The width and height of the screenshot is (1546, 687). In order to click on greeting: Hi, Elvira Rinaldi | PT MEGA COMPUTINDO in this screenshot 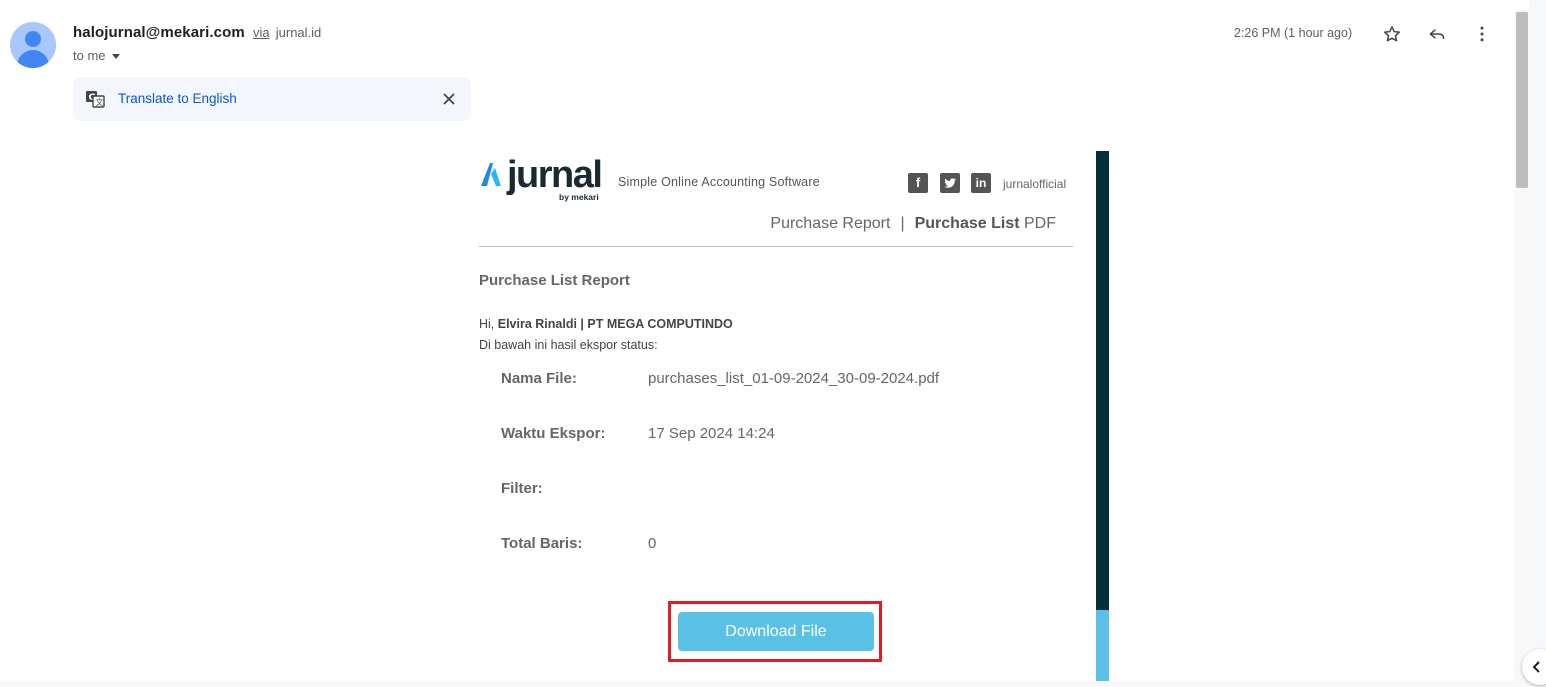, I will do `click(606, 324)`.